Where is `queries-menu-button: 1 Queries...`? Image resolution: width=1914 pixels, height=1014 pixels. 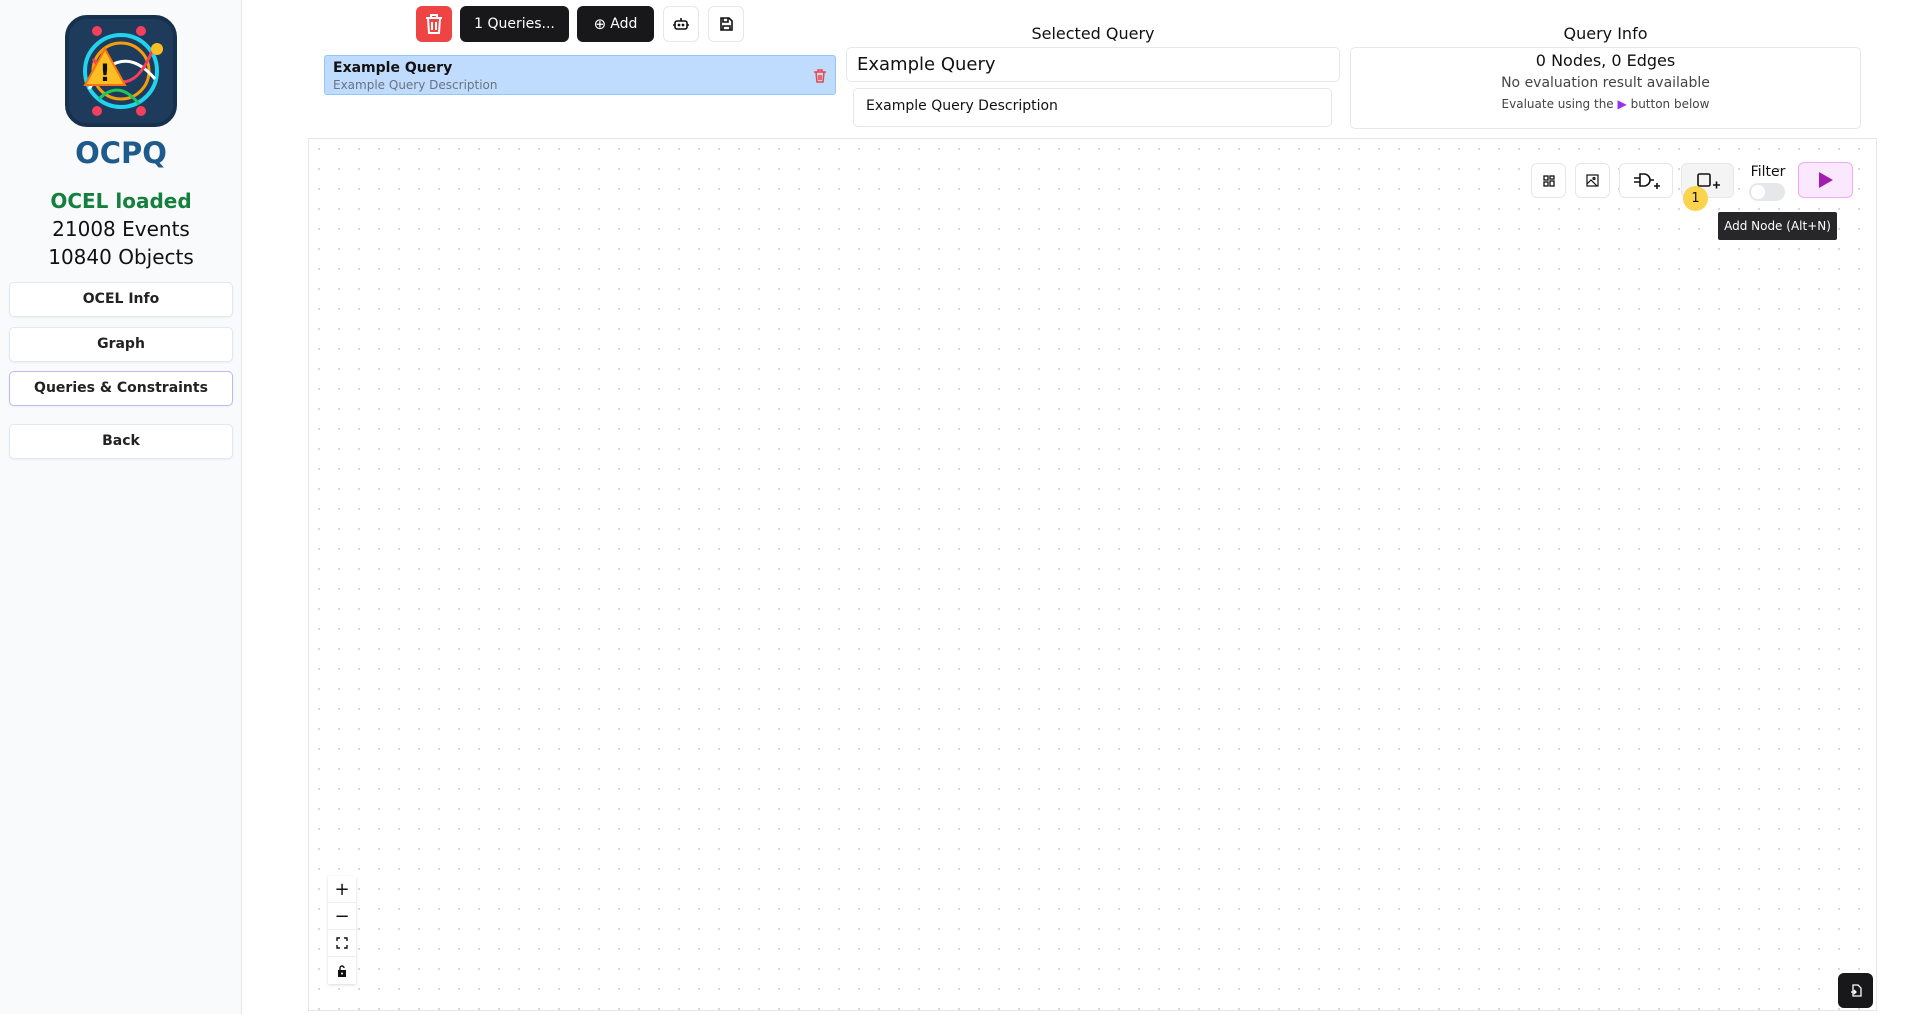
queries-menu-button: 1 Queries... is located at coordinates (514, 24).